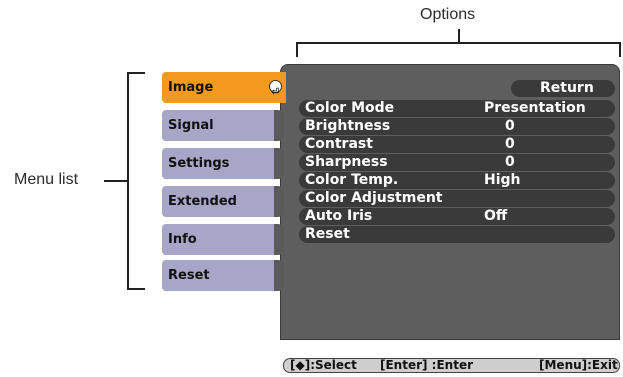  I want to click on menu-tab-signal: Signal, so click(223, 125).